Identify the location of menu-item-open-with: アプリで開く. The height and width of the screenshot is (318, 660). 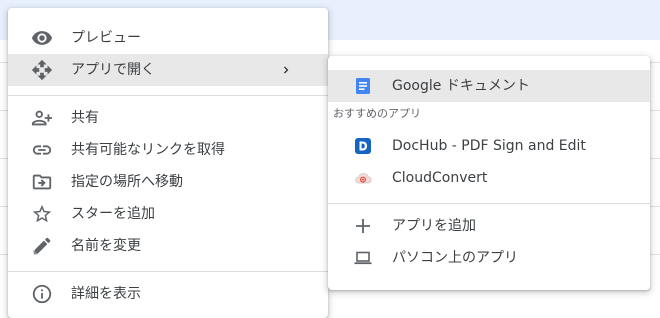
(168, 70).